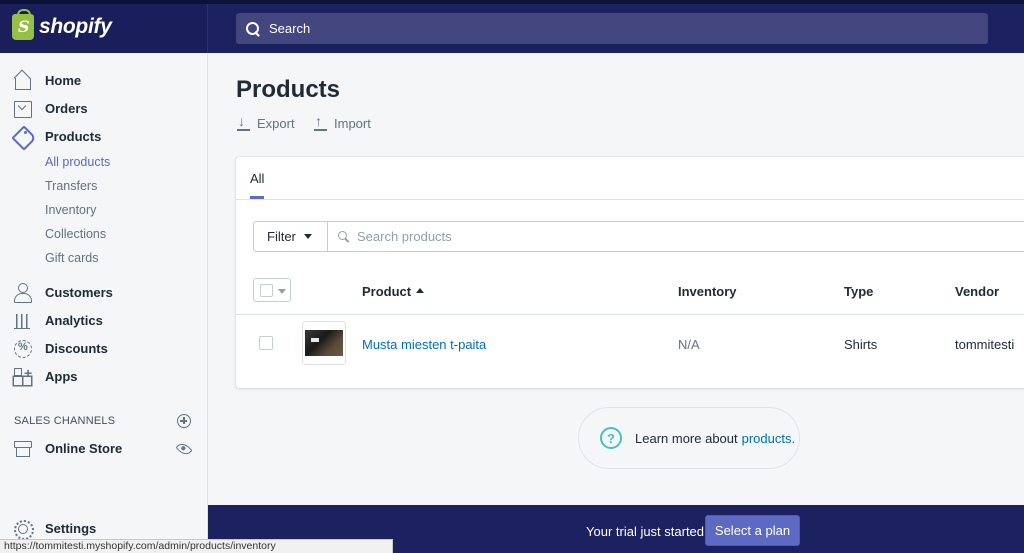 This screenshot has height=553, width=1024. I want to click on select-all-checkbox, so click(266, 290).